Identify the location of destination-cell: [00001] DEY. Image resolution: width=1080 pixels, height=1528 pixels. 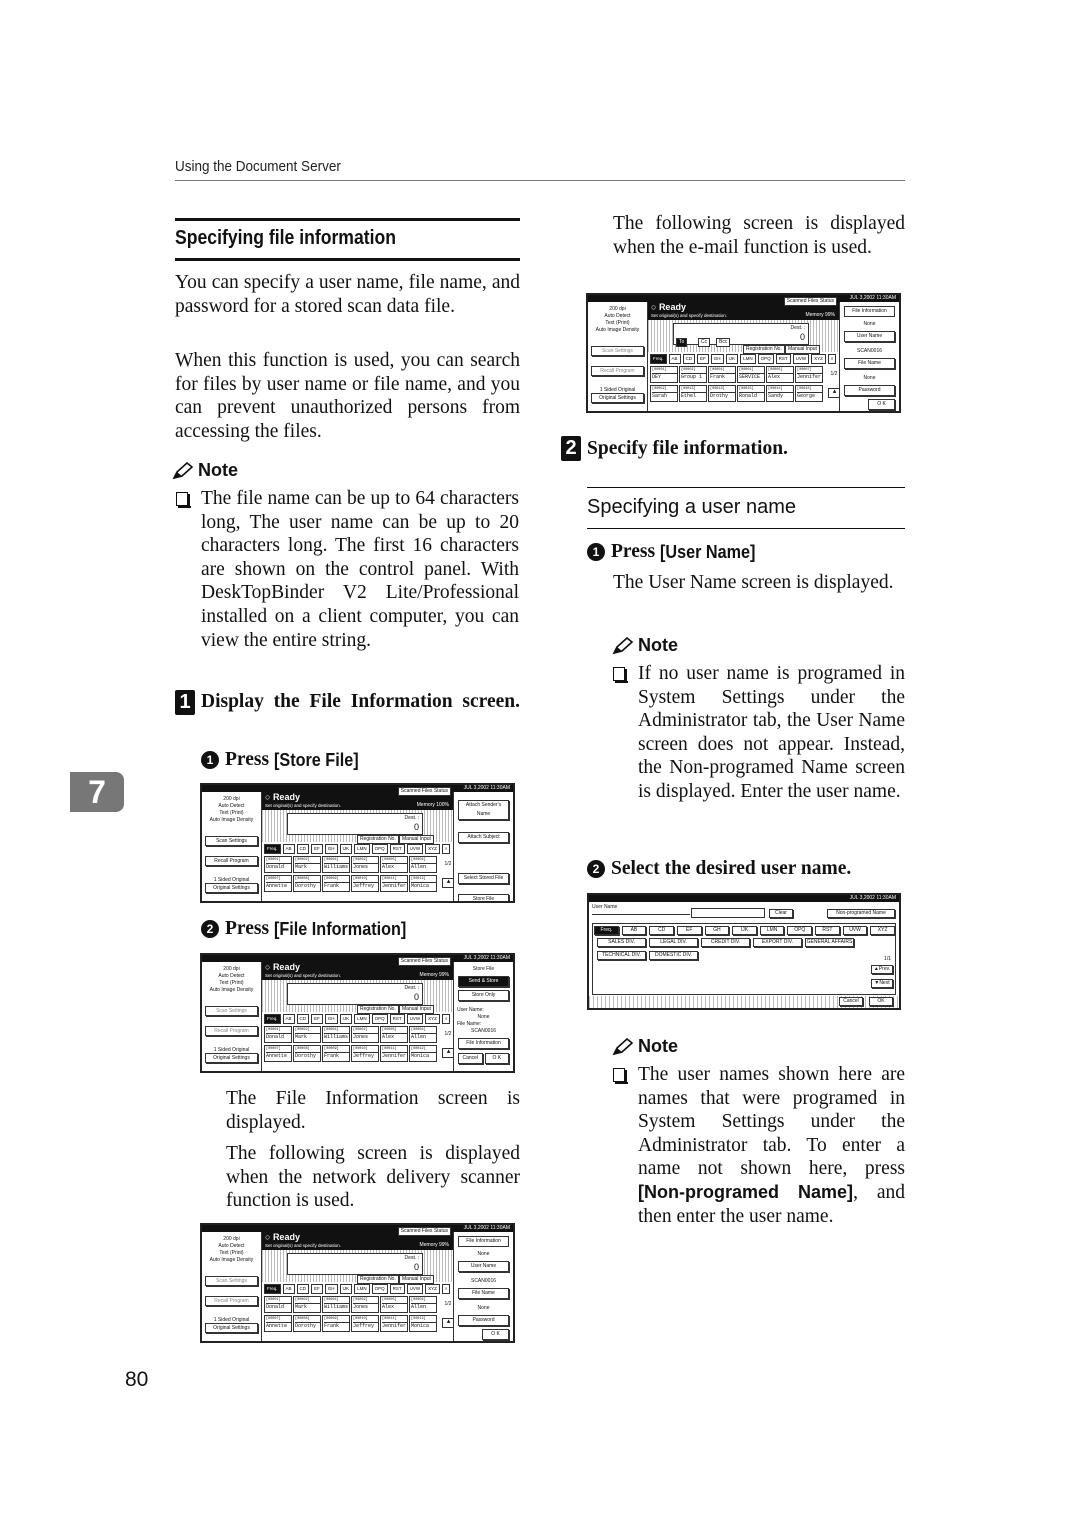
(664, 374).